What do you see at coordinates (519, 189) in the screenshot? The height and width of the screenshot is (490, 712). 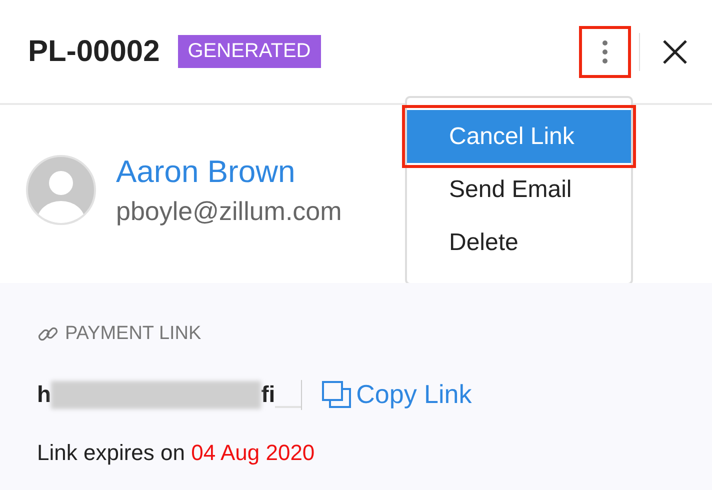 I see `menu-item: Send Email` at bounding box center [519, 189].